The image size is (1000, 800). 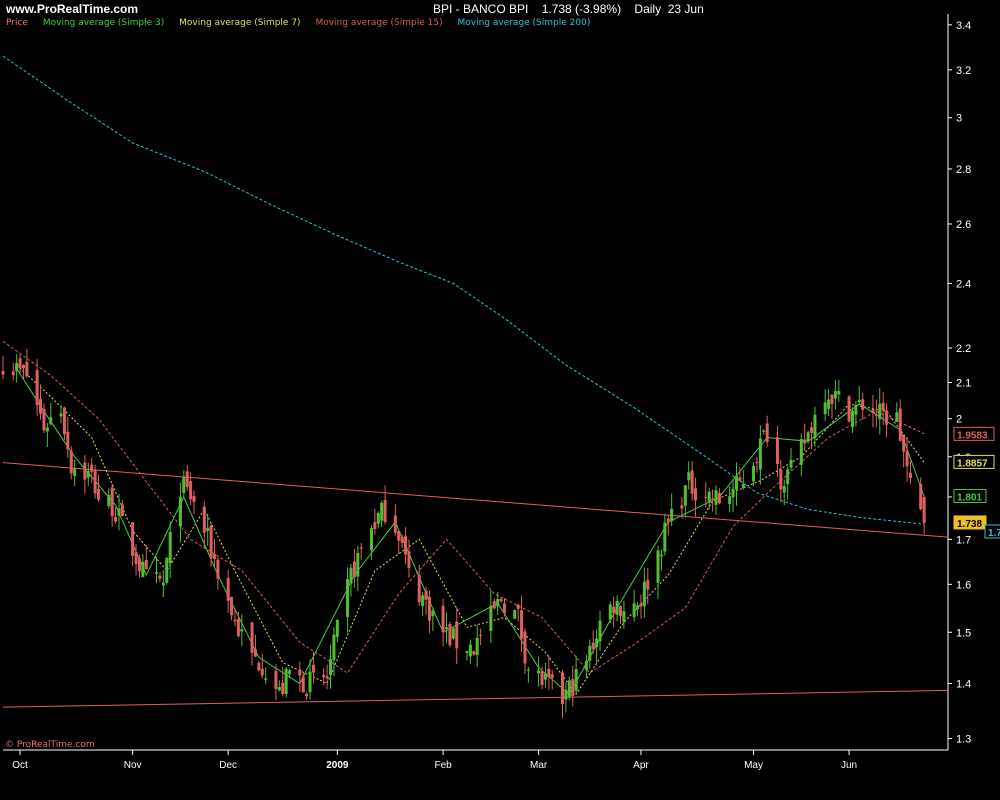 I want to click on y-tick-label: 1.5, so click(x=963, y=633).